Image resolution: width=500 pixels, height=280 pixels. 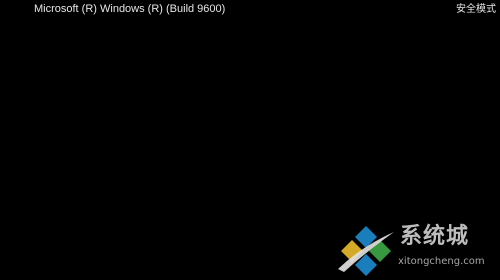 I want to click on os-build-text: Microsoft (R) Windows (R) (Build 9600), so click(x=130, y=9).